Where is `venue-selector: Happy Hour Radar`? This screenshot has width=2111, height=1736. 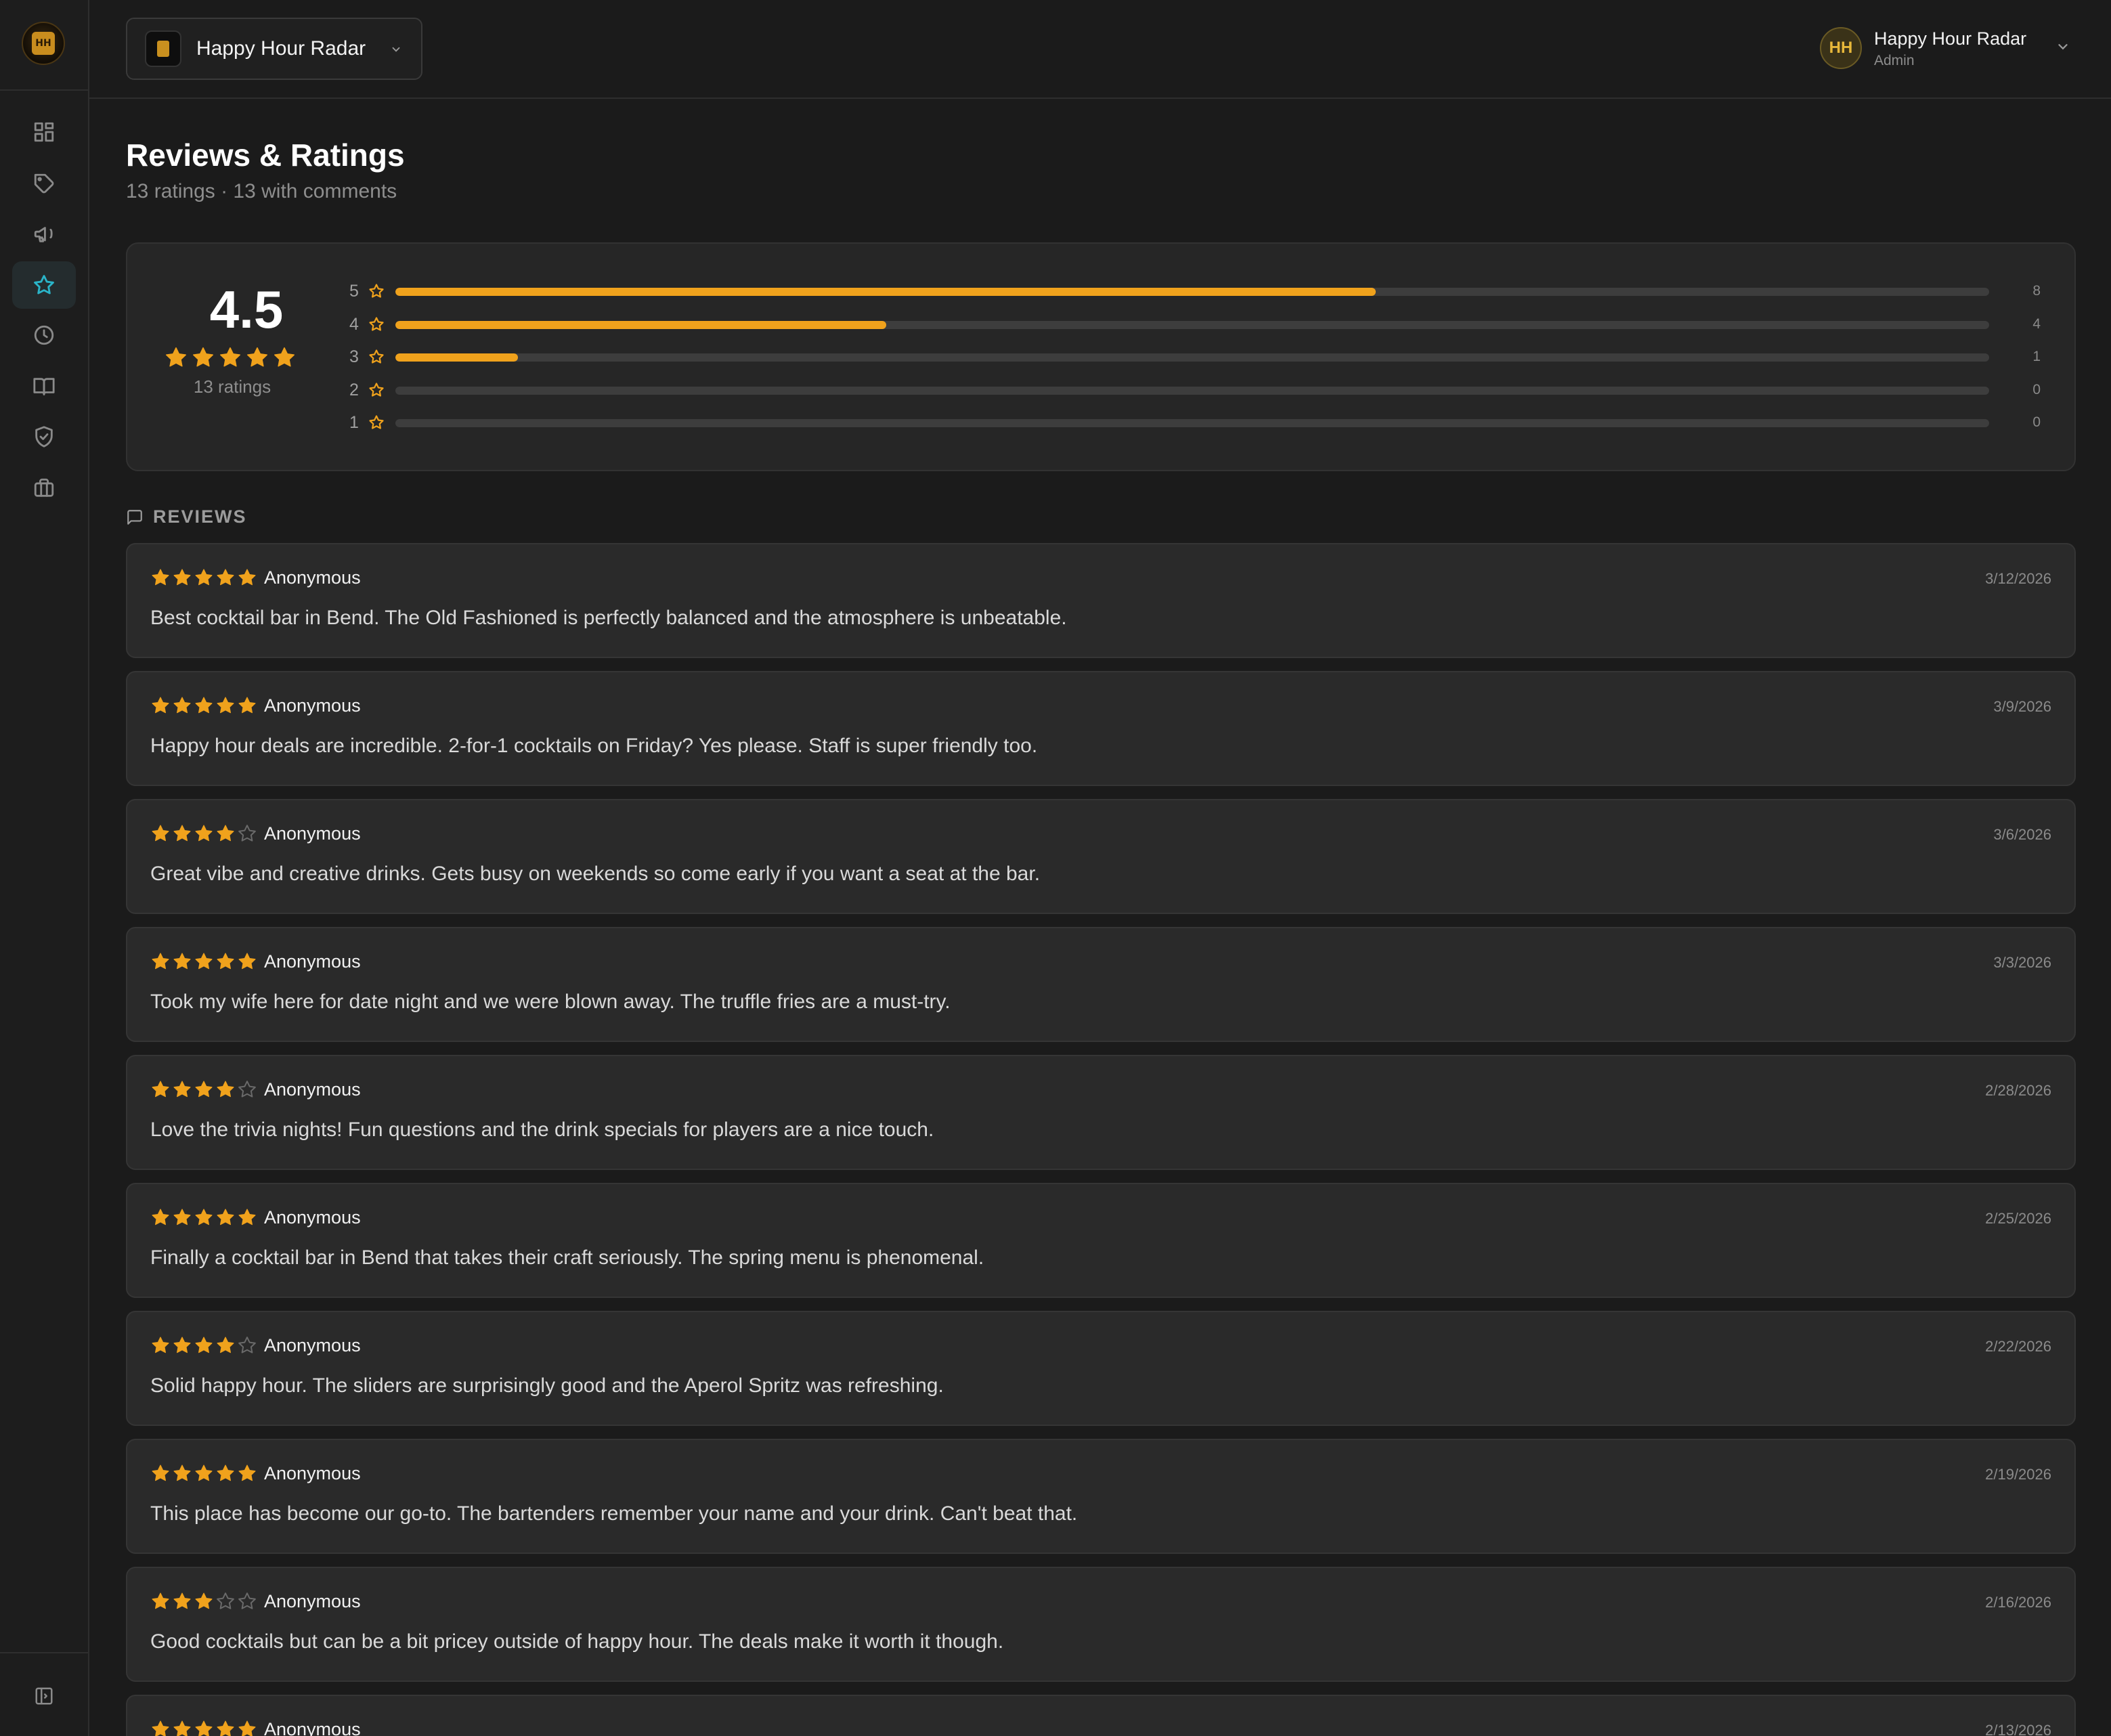 venue-selector: Happy Hour Radar is located at coordinates (274, 49).